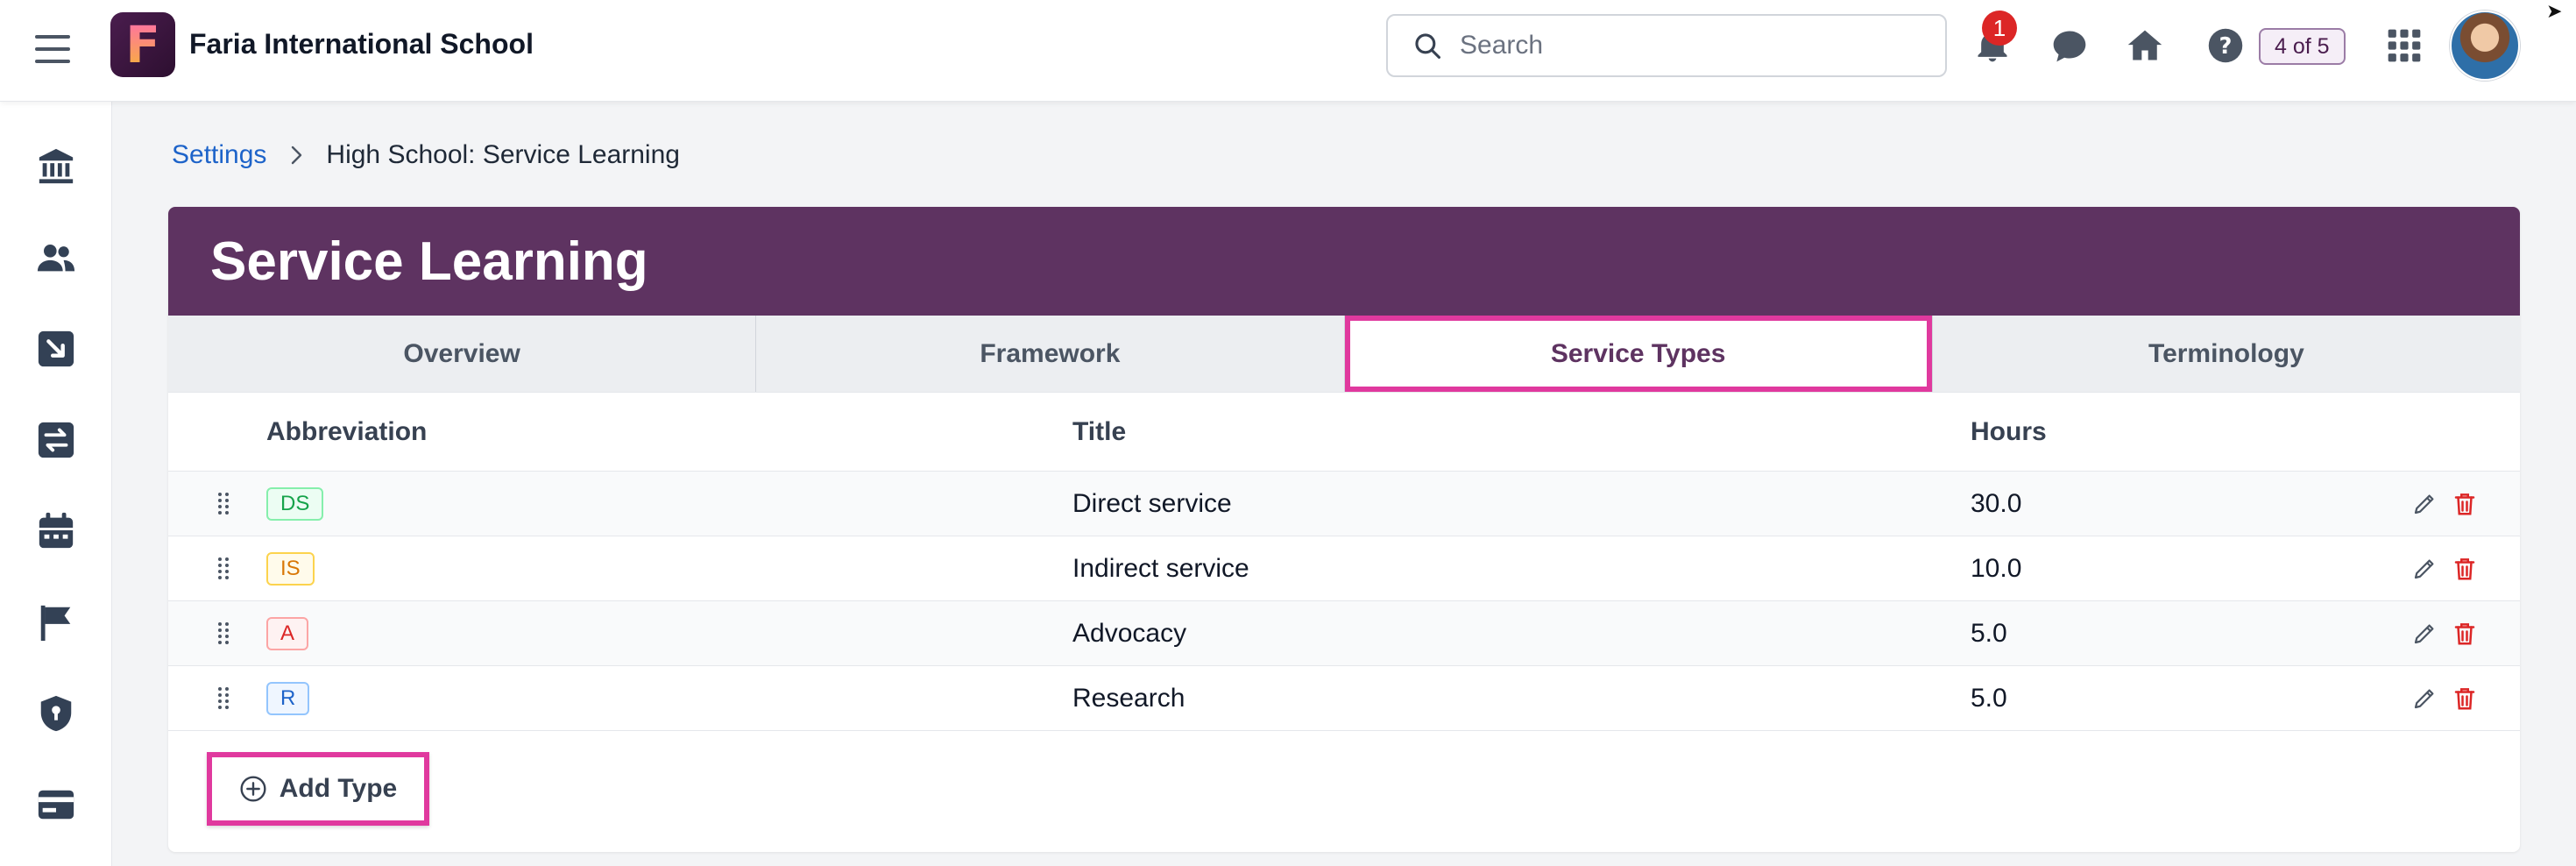 This screenshot has width=2576, height=866. Describe the element at coordinates (295, 503) in the screenshot. I see `abbreviation-badge: DS` at that location.